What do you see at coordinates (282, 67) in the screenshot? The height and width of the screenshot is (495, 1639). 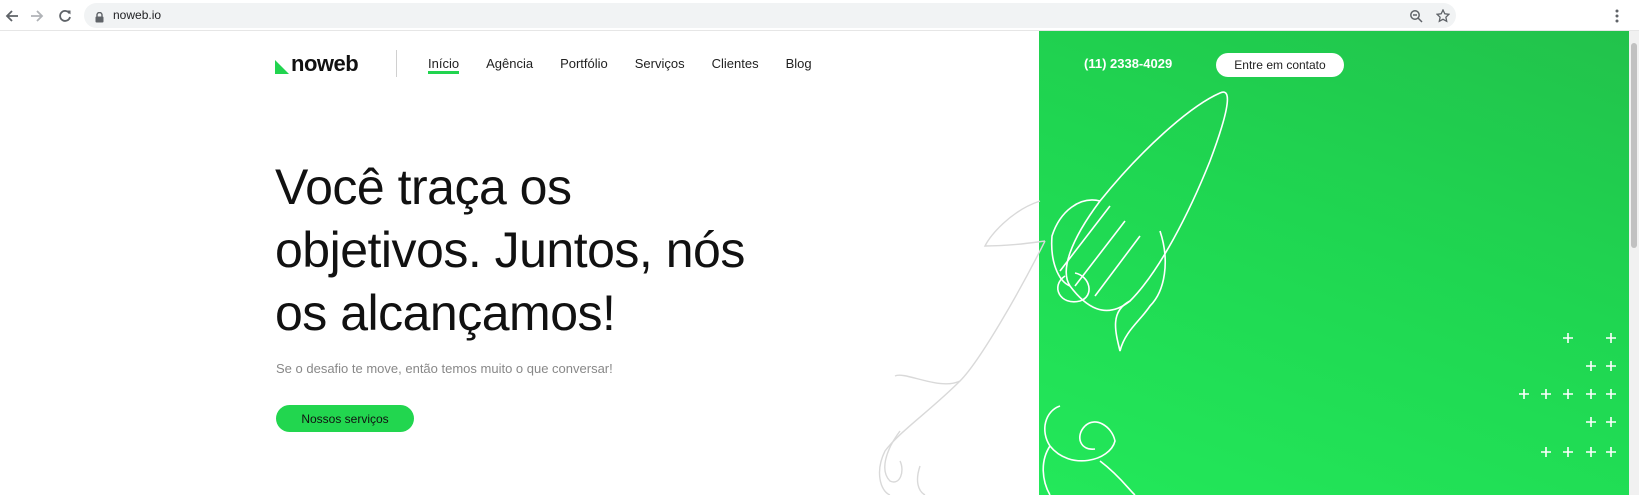 I see `logo-mark-icon` at bounding box center [282, 67].